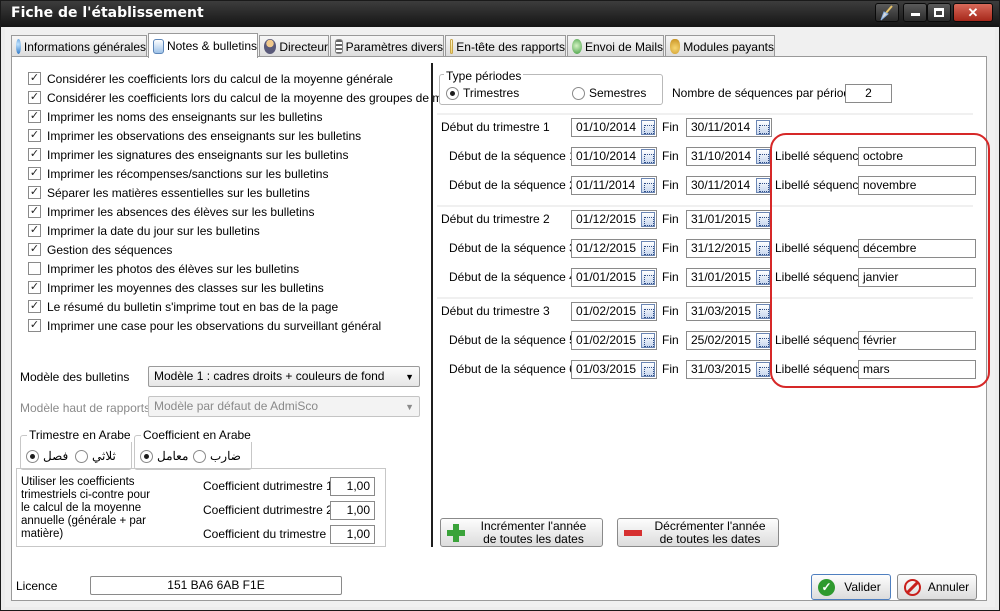 Image resolution: width=1000 pixels, height=611 pixels. I want to click on valider-button: ✓ Valider, so click(851, 587).